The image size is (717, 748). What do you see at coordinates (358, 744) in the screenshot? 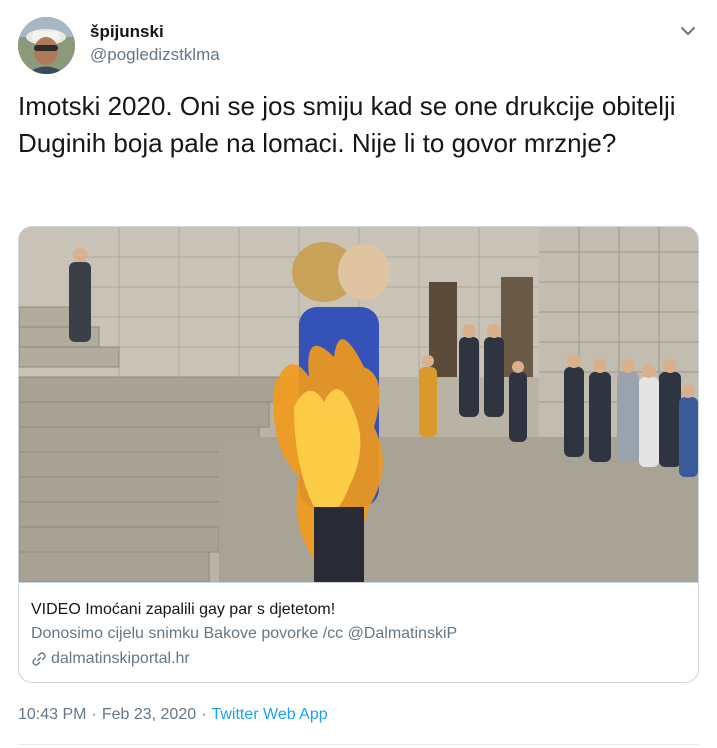
I see `divider` at bounding box center [358, 744].